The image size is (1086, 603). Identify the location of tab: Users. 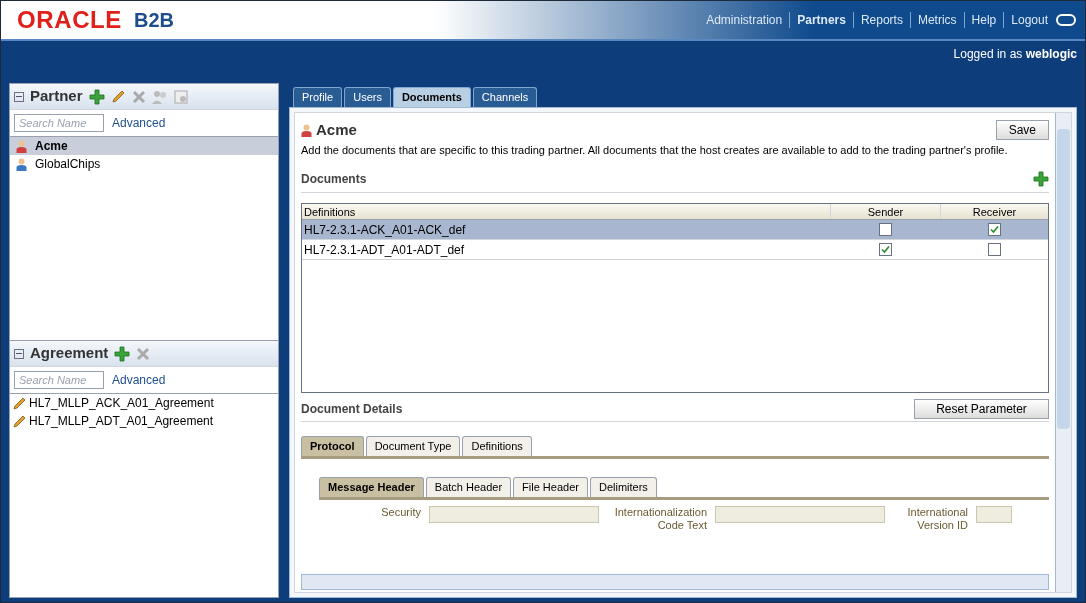
(367, 97).